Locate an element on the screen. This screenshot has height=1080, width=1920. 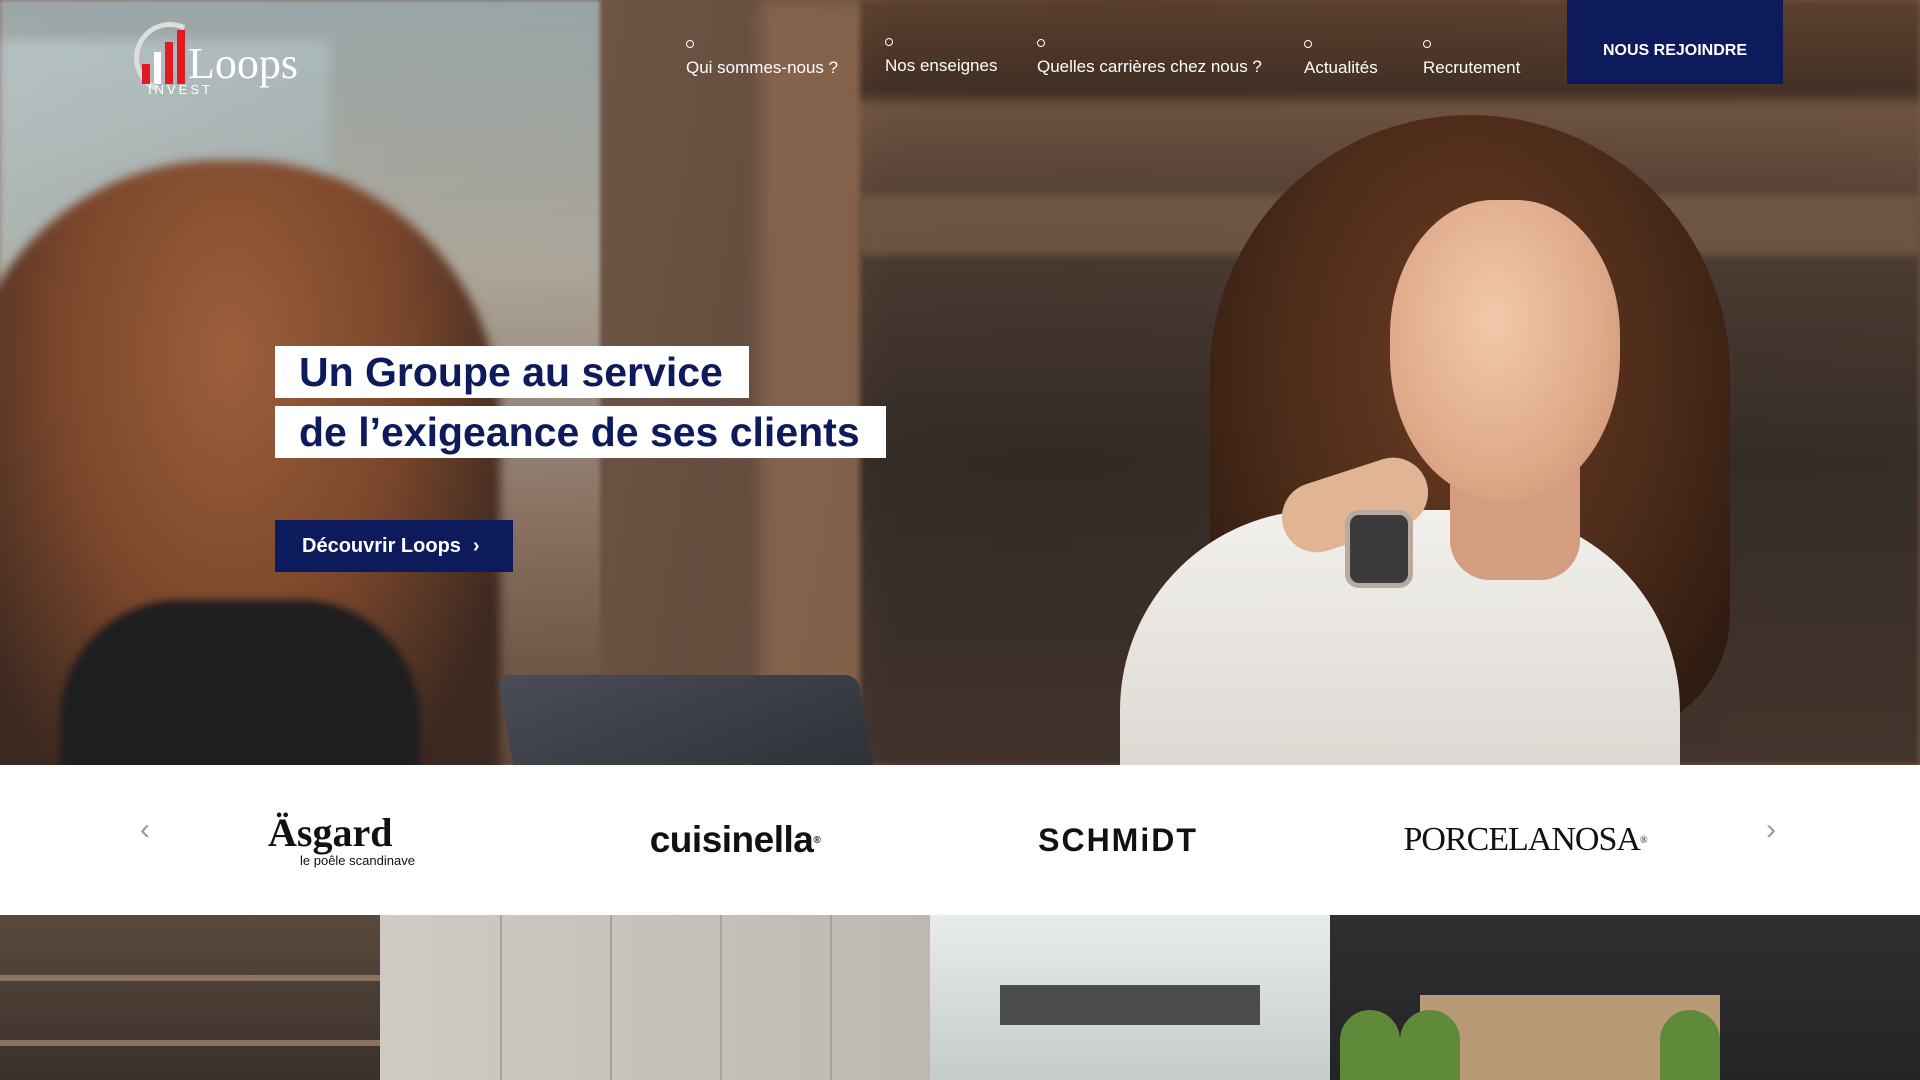
site-logo: Loops INVEST is located at coordinates (218, 58).